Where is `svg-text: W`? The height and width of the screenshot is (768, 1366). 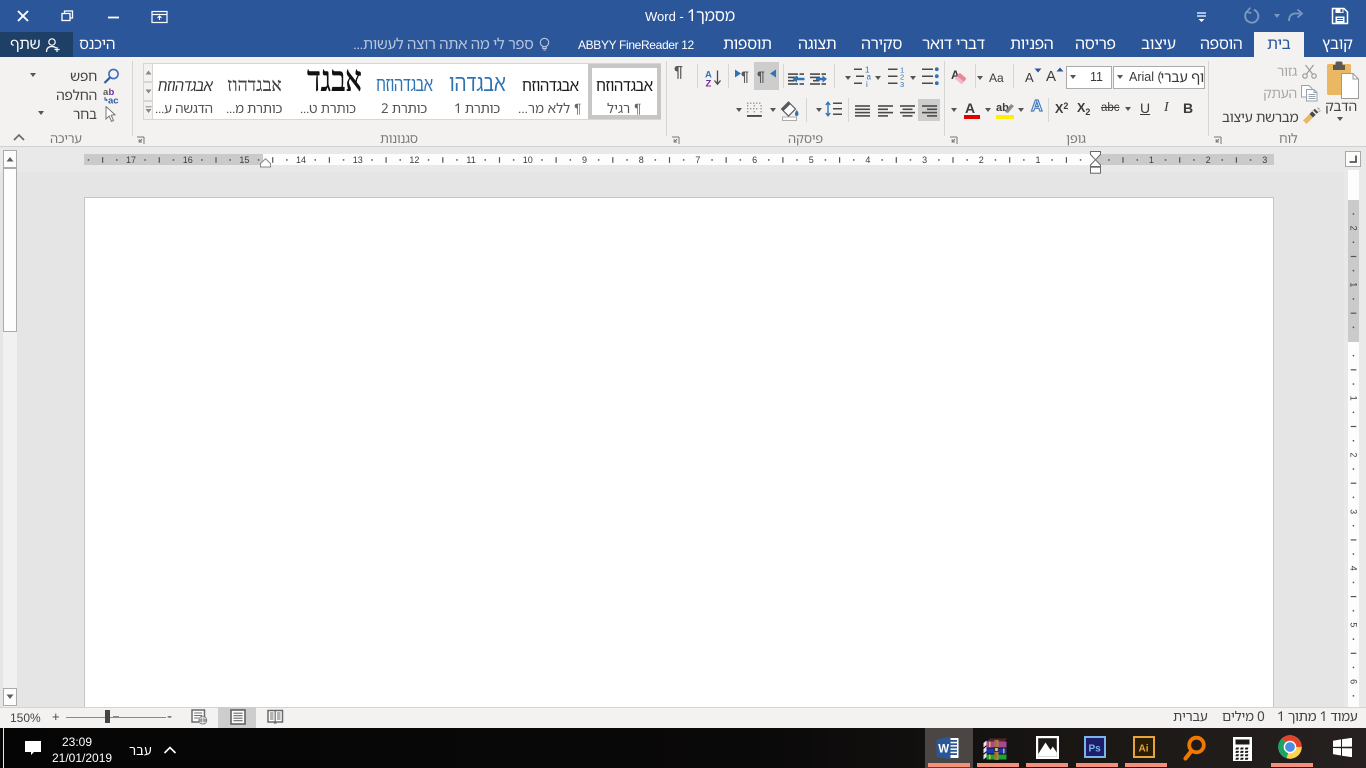 svg-text: W is located at coordinates (943, 750).